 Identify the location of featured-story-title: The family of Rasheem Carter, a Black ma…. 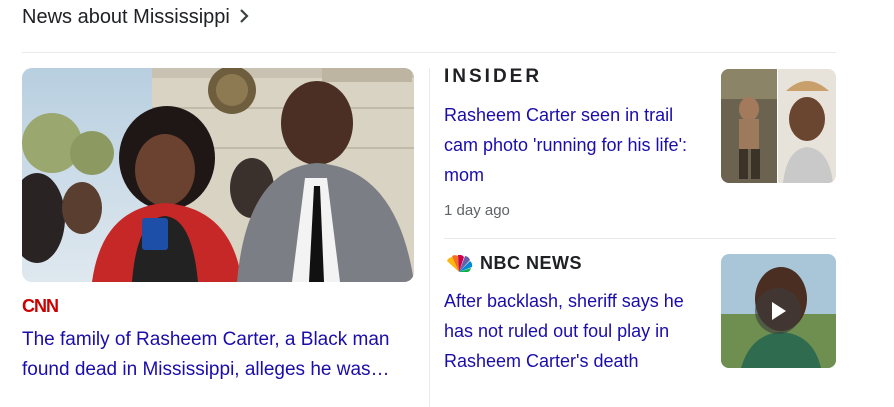
(222, 355).